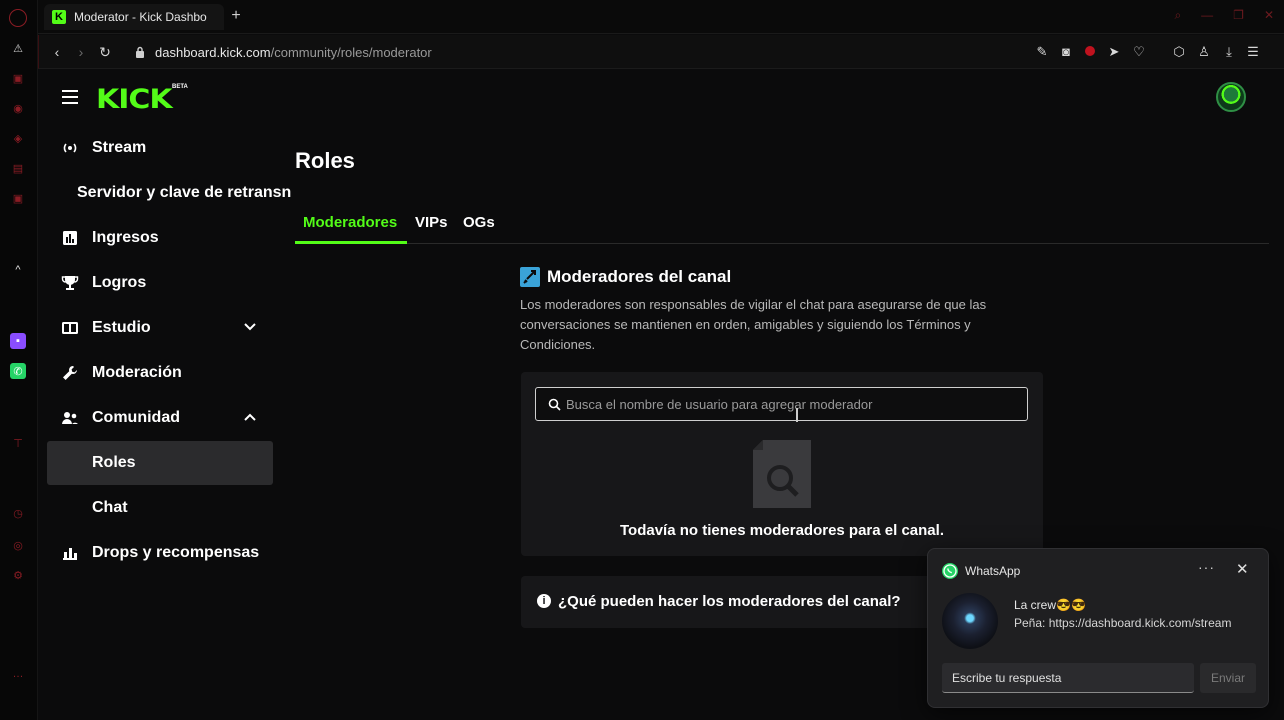 The width and height of the screenshot is (1284, 720). Describe the element at coordinates (950, 571) in the screenshot. I see `whatsapp-icon` at that location.